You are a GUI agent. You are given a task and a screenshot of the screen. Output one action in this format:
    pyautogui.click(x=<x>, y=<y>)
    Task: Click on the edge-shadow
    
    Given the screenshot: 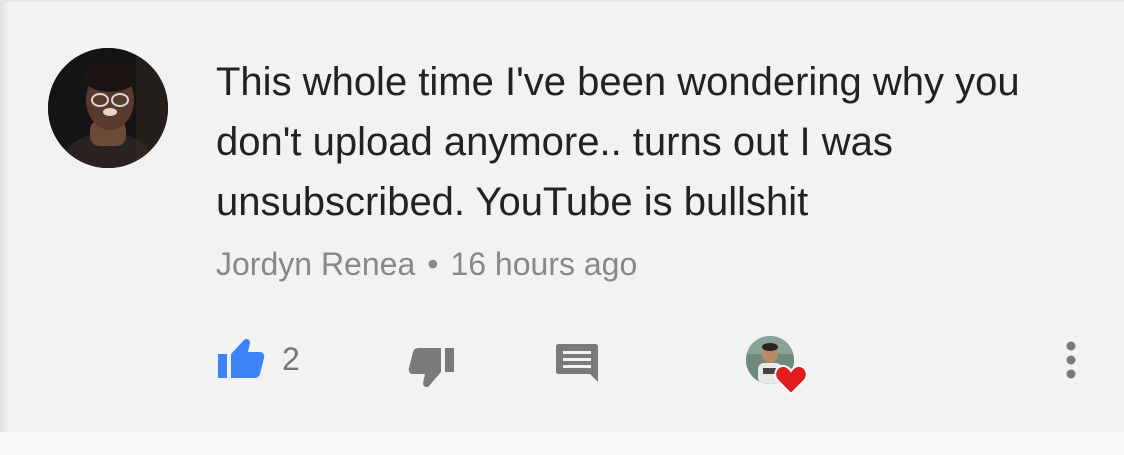 What is the action you would take?
    pyautogui.click(x=4, y=218)
    